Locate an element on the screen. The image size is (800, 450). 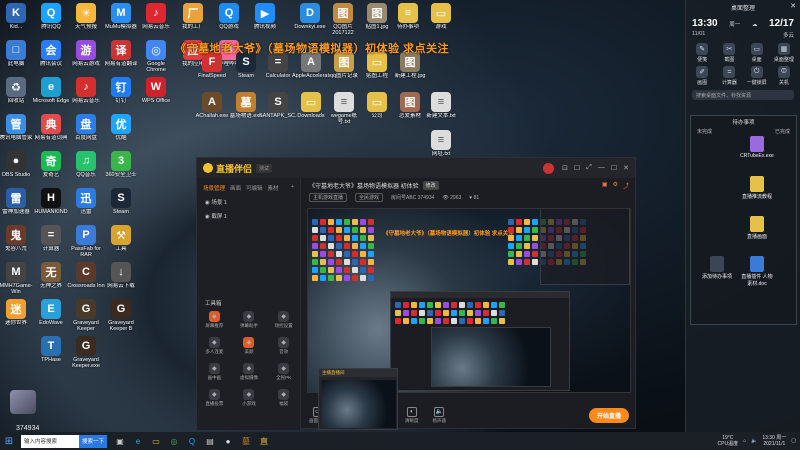
desktop-icon: G Graveyard Keeper is located at coordinates (86, 319).